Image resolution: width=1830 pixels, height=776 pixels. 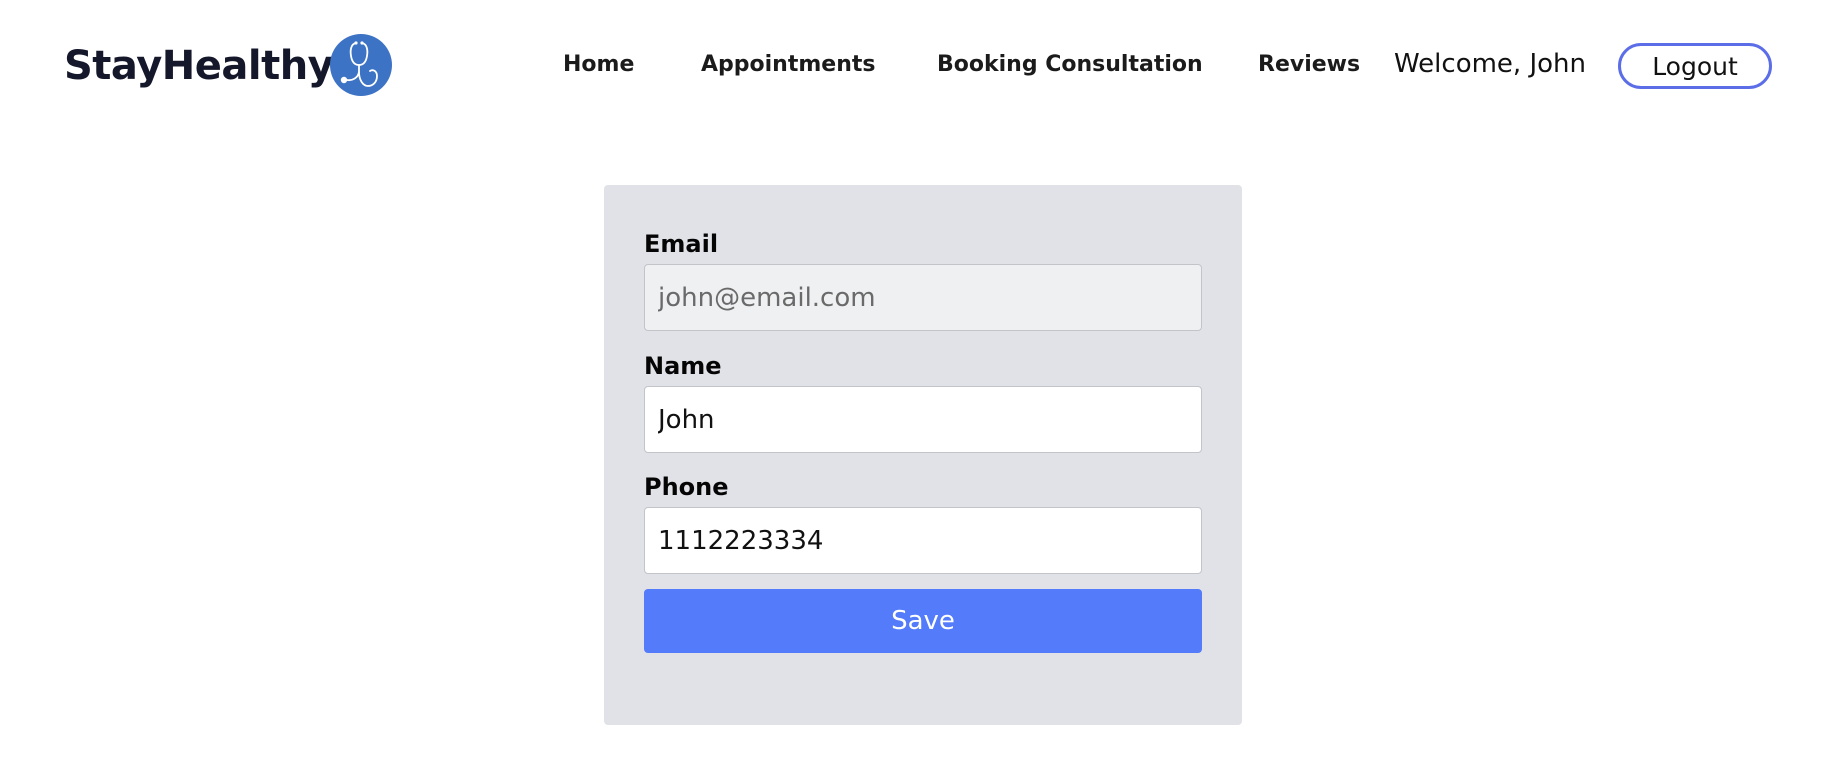 What do you see at coordinates (788, 65) in the screenshot?
I see `nav-appointments: Appointments` at bounding box center [788, 65].